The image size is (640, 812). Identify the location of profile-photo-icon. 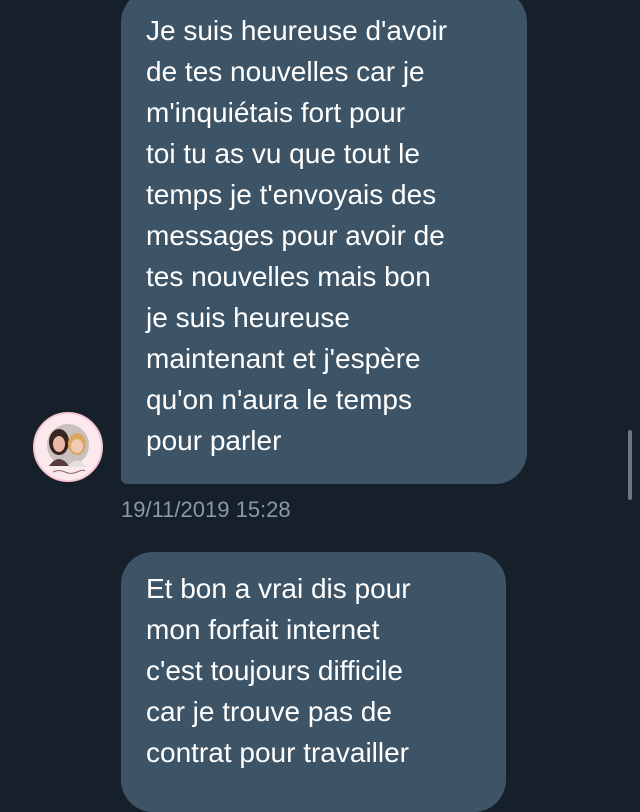
(68, 447).